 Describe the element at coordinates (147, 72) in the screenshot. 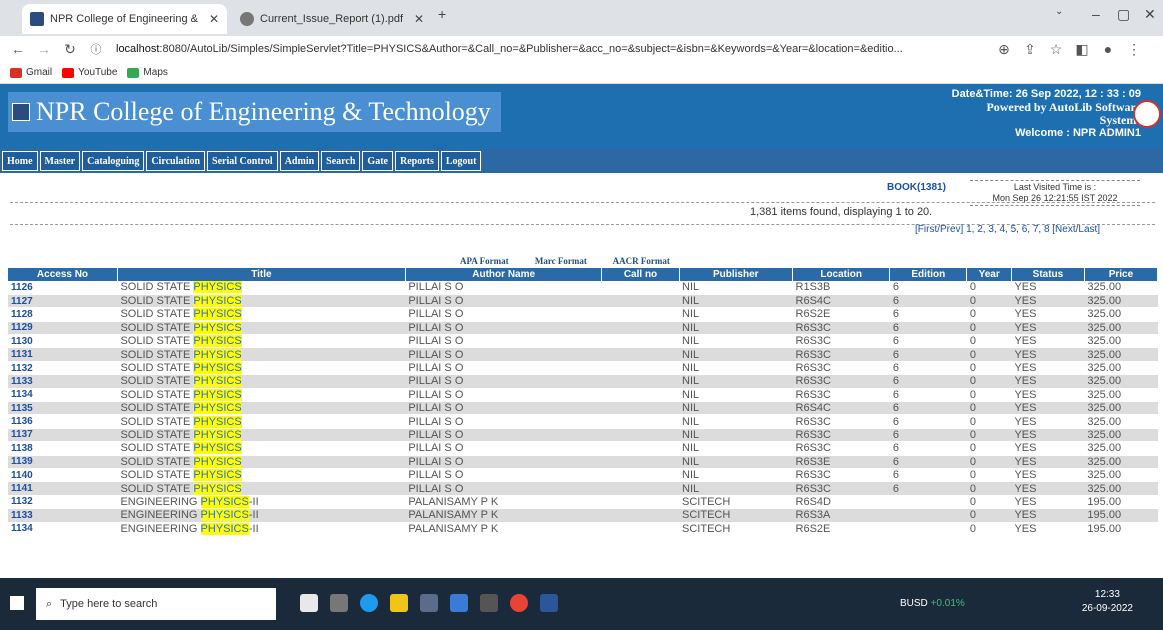

I see `bookmark-maps: Maps` at that location.